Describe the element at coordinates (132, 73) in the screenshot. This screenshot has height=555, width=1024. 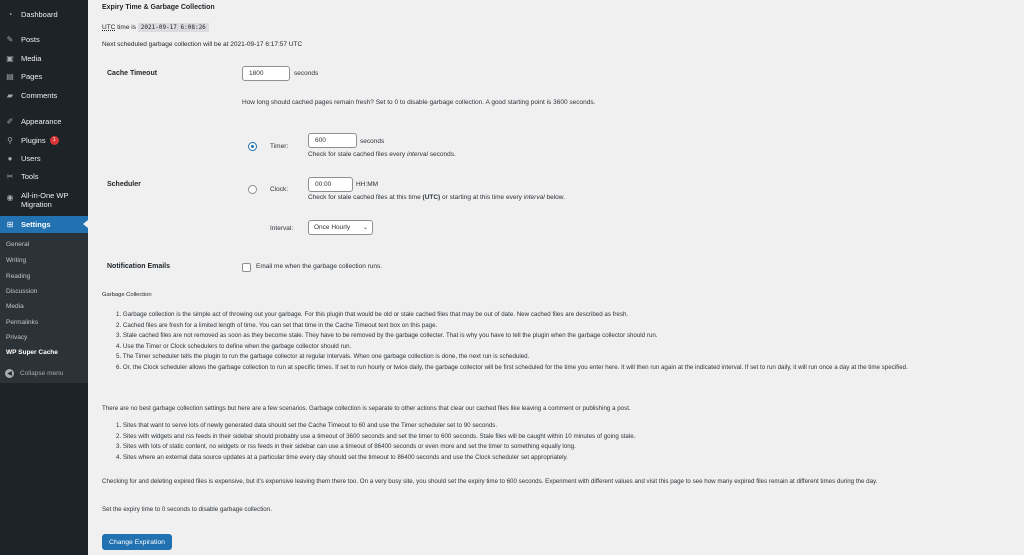
I see `cache-timeout-label: Cache Timeout` at that location.